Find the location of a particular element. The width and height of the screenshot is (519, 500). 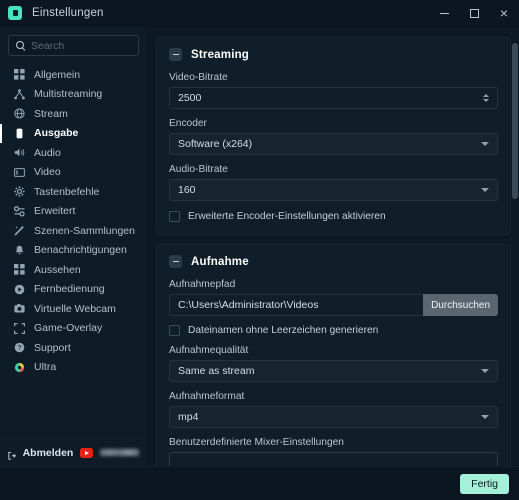

field-value: Same as stream is located at coordinates (216, 371).